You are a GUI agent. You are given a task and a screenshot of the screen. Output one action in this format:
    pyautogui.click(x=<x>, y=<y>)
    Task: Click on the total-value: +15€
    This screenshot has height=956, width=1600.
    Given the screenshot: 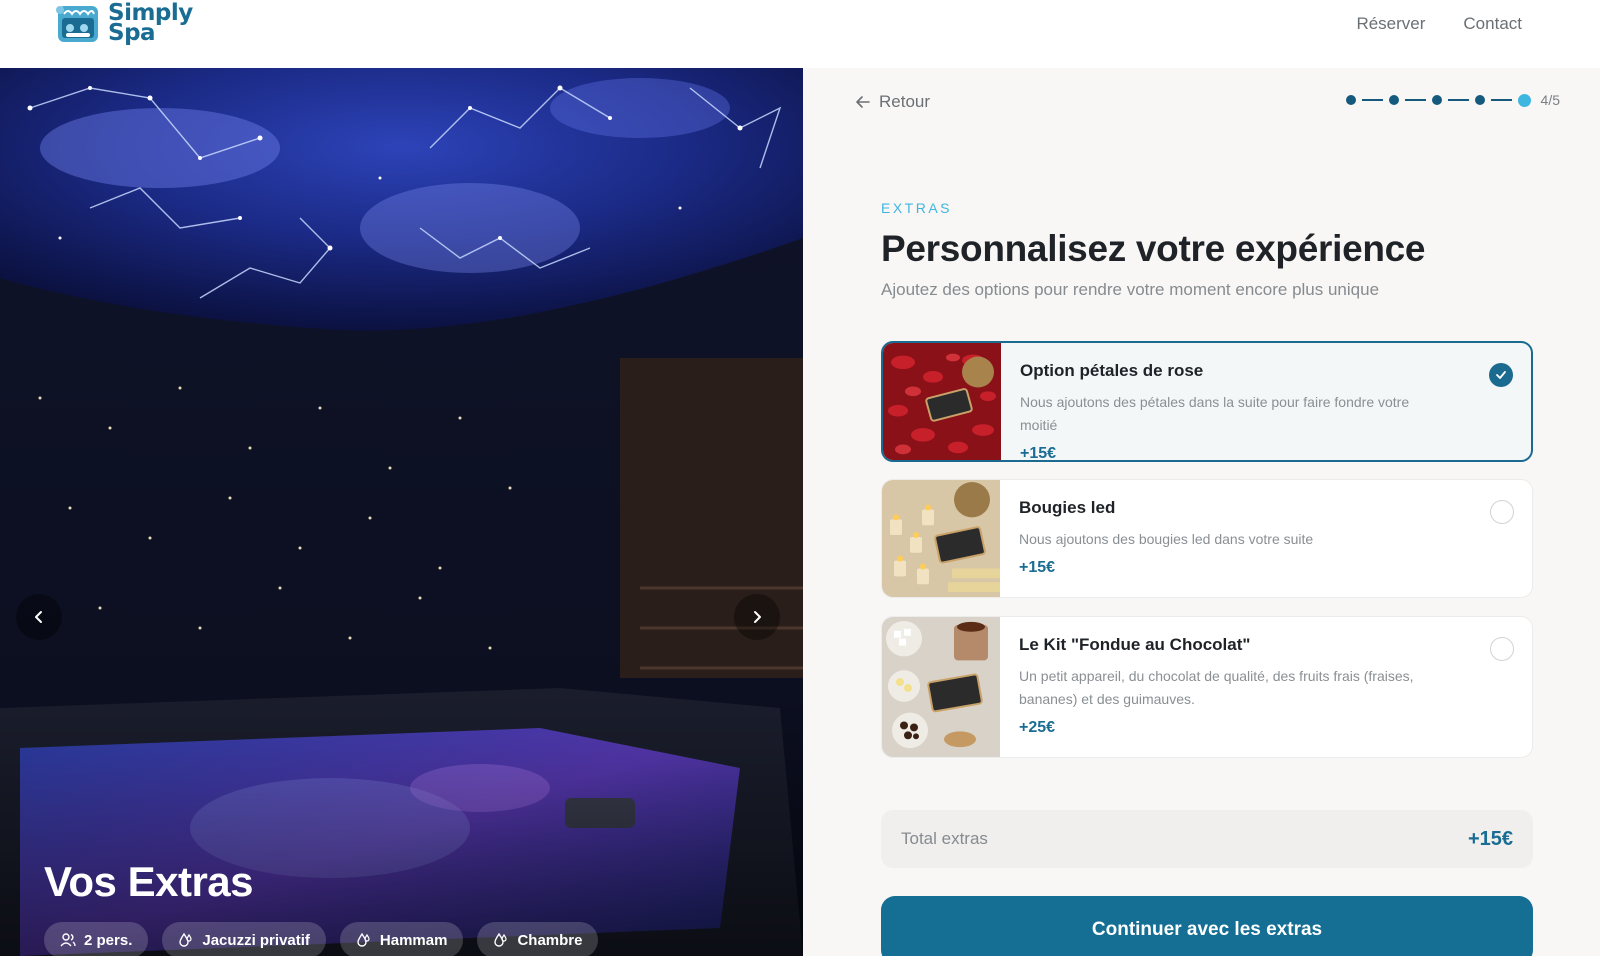 What is the action you would take?
    pyautogui.click(x=1490, y=838)
    